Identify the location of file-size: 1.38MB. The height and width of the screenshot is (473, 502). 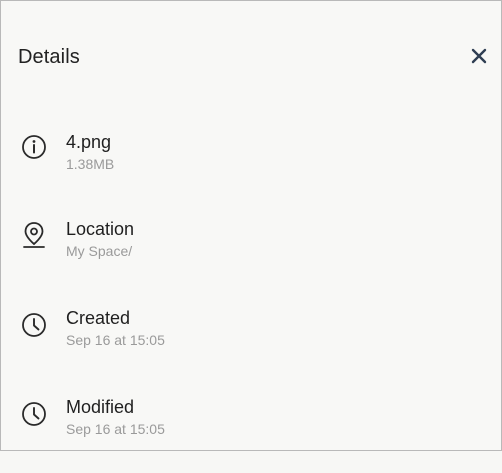
(90, 164).